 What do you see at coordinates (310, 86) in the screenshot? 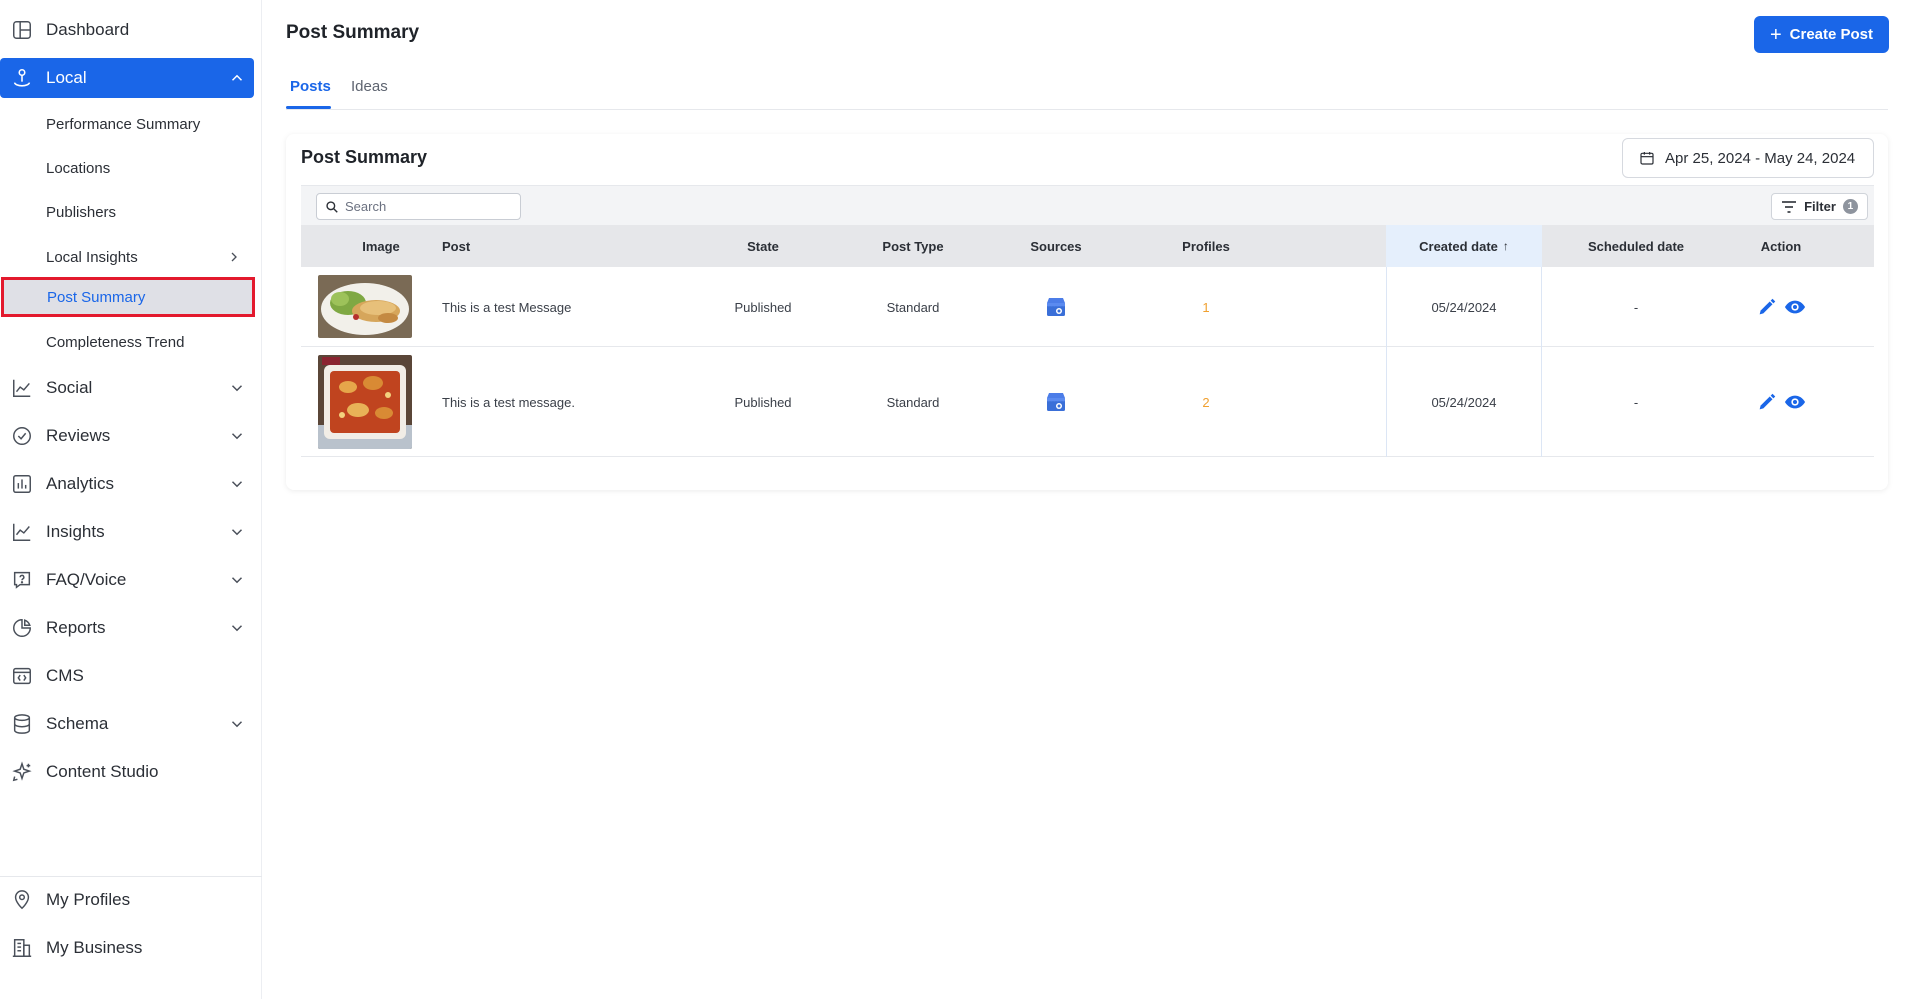
I see `tab-posts: Posts` at bounding box center [310, 86].